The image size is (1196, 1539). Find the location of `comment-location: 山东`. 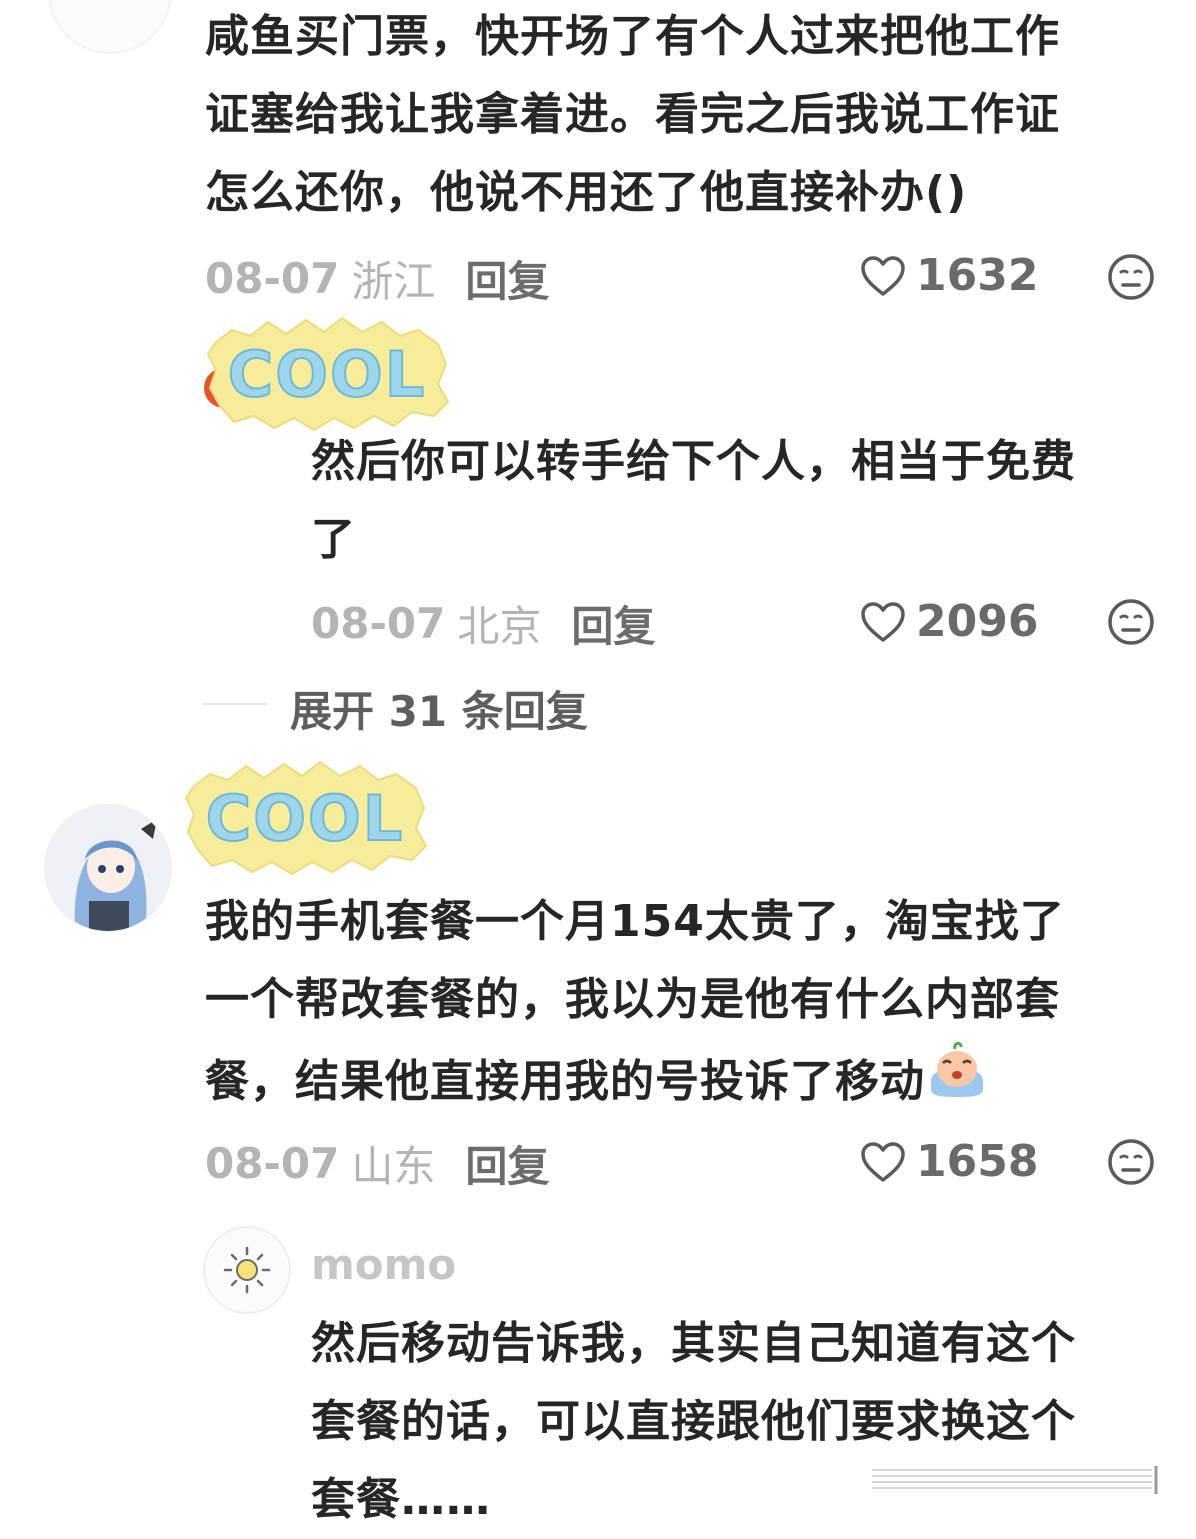

comment-location: 山东 is located at coordinates (393, 1166).